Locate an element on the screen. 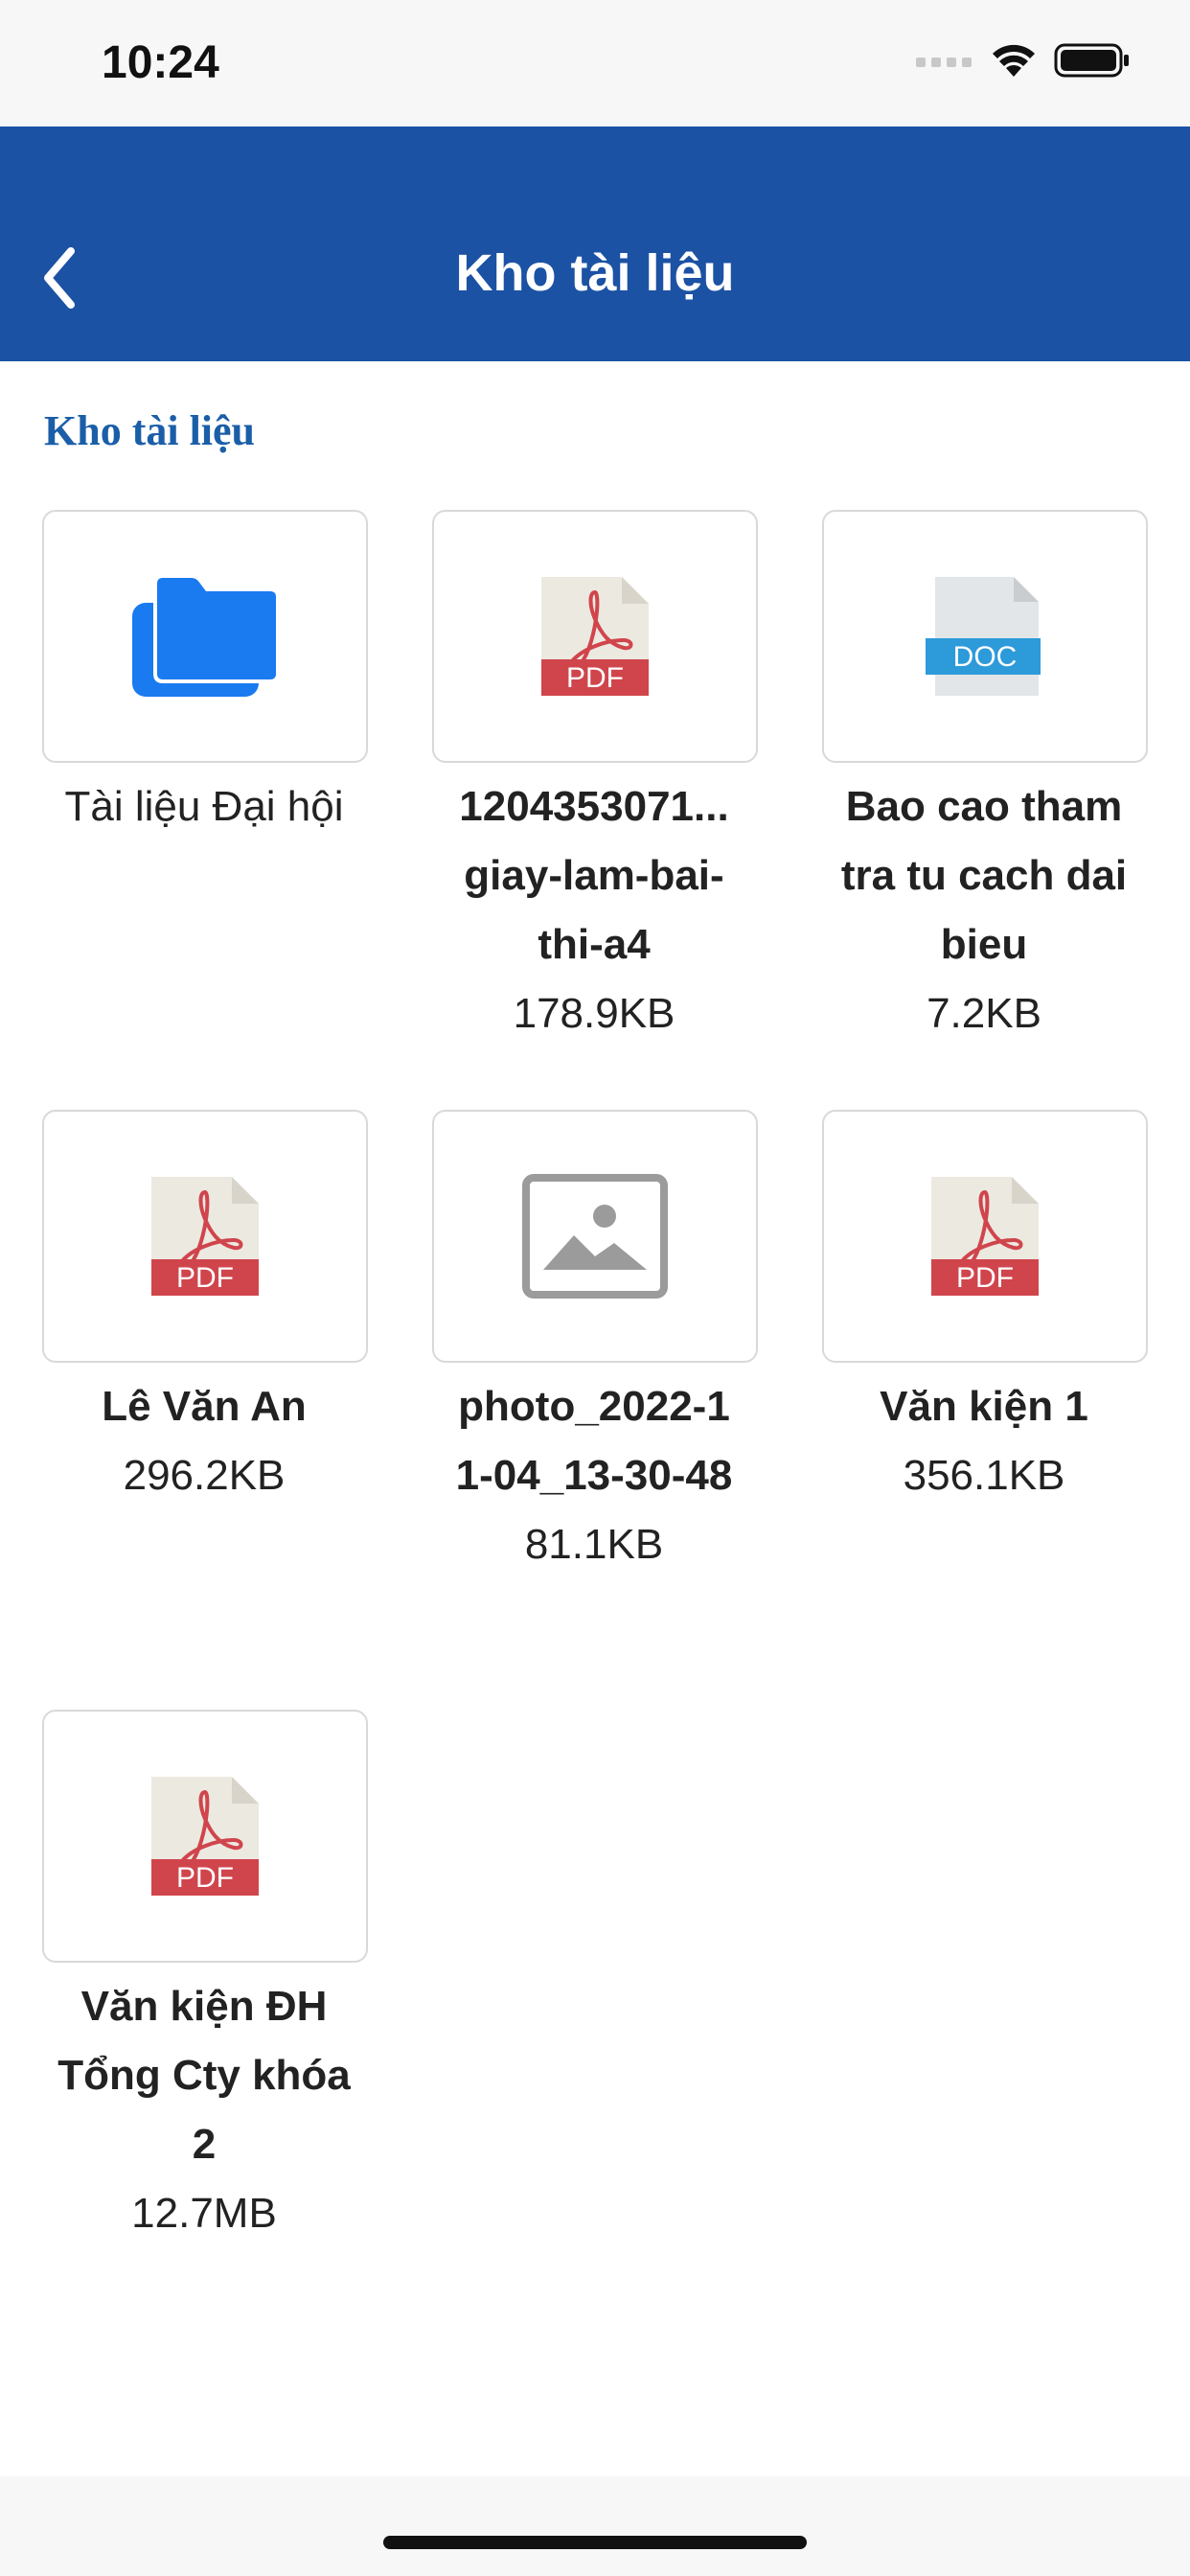  item-name: Tài liệu Đại hội is located at coordinates (204, 806).